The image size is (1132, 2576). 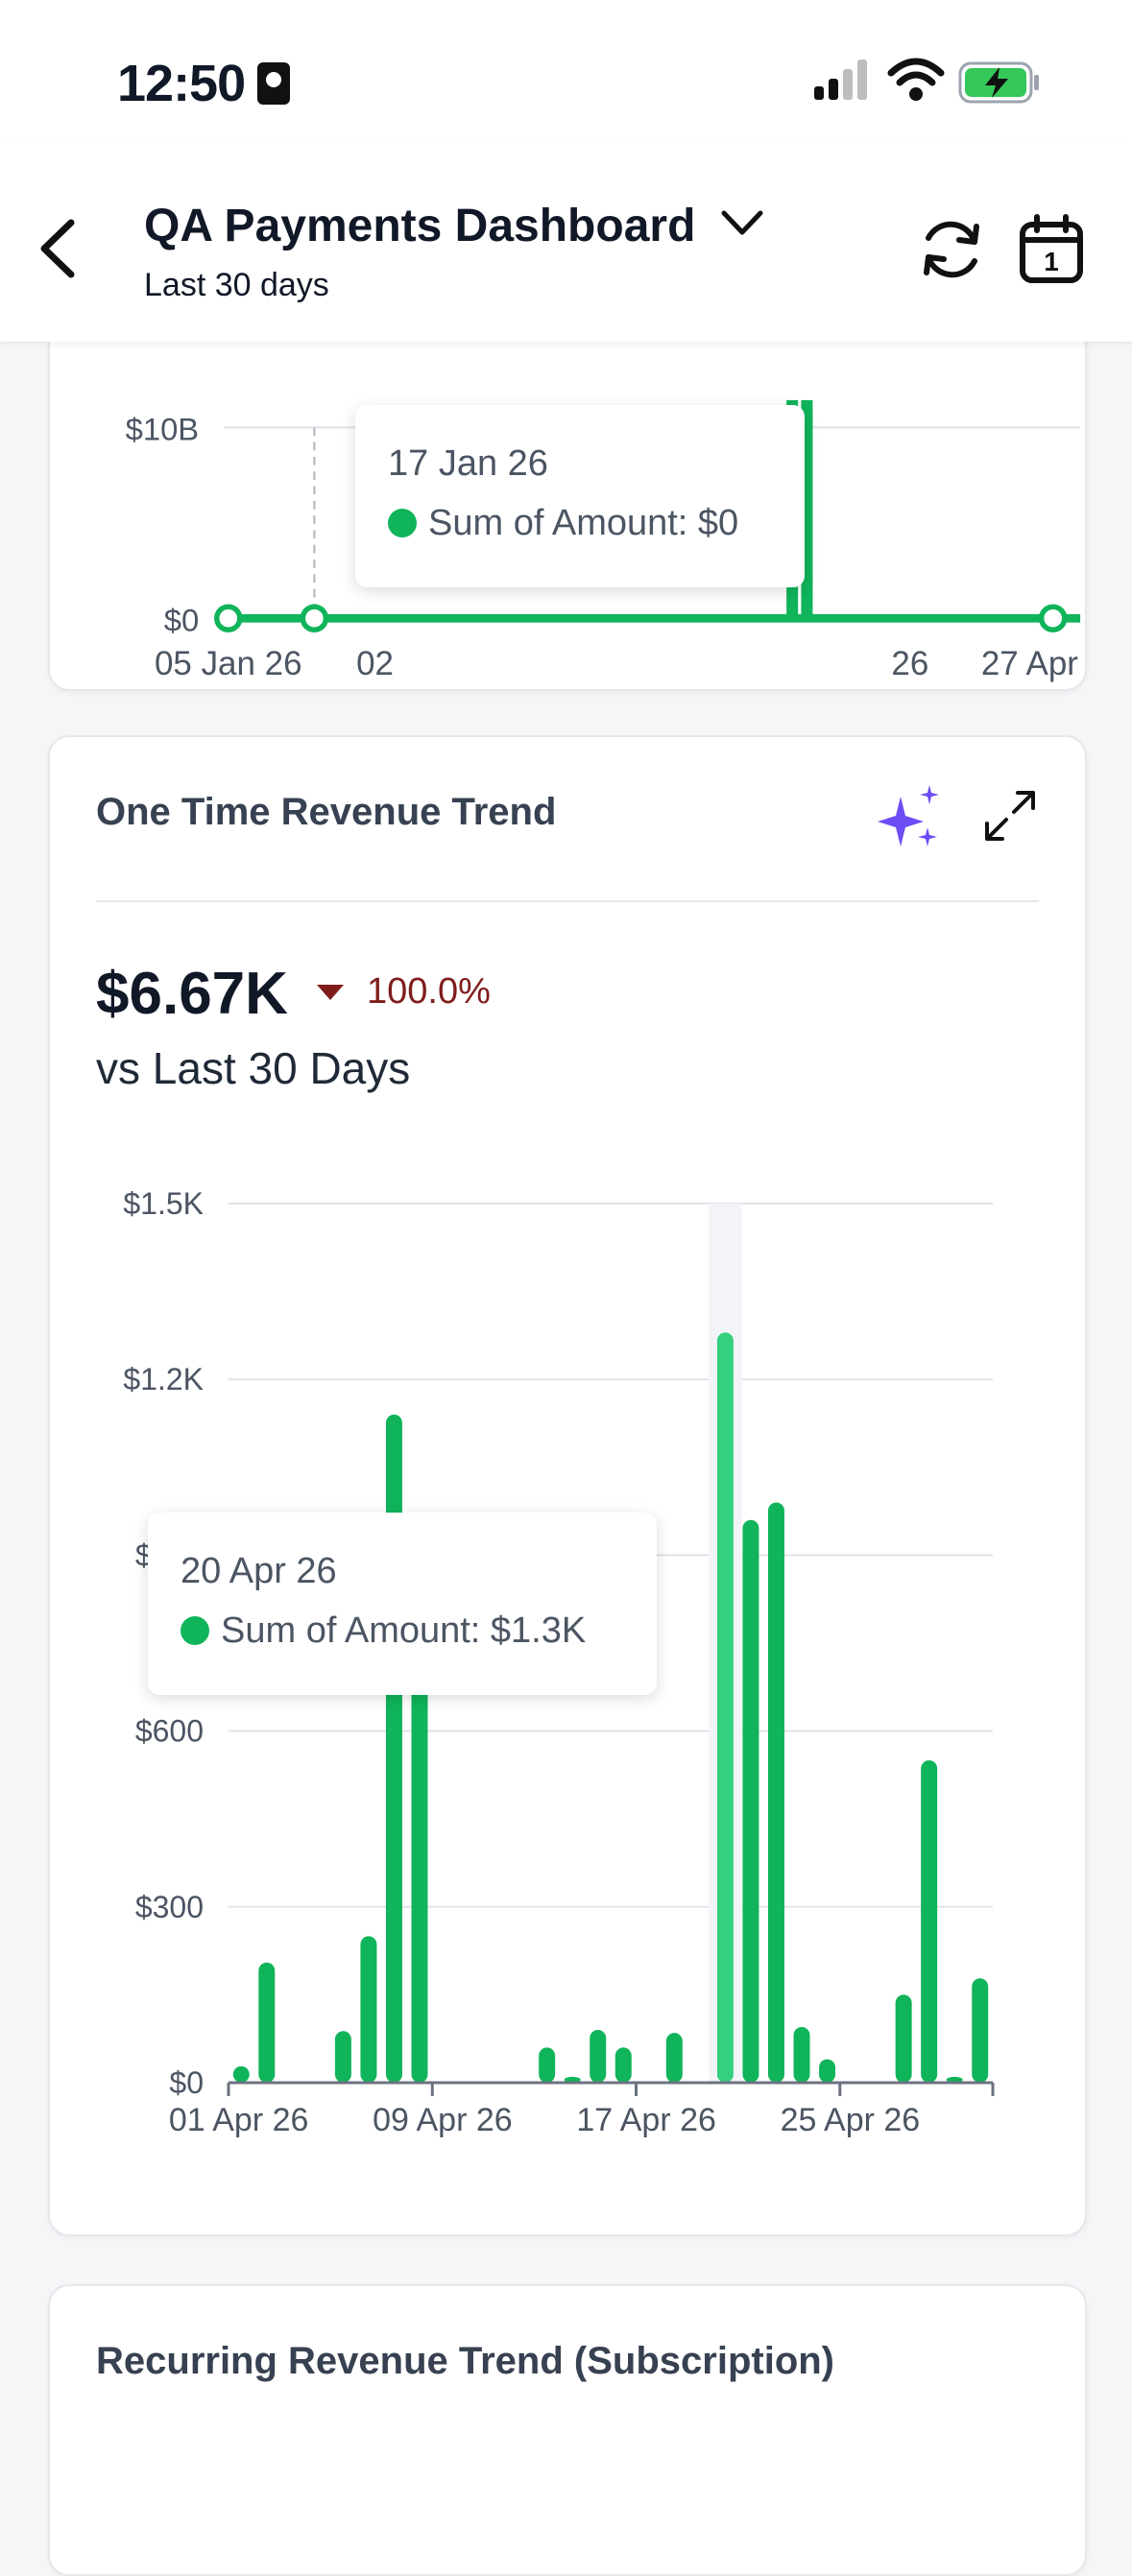 I want to click on tooltip-date: 20 Apr 26, so click(x=259, y=1571).